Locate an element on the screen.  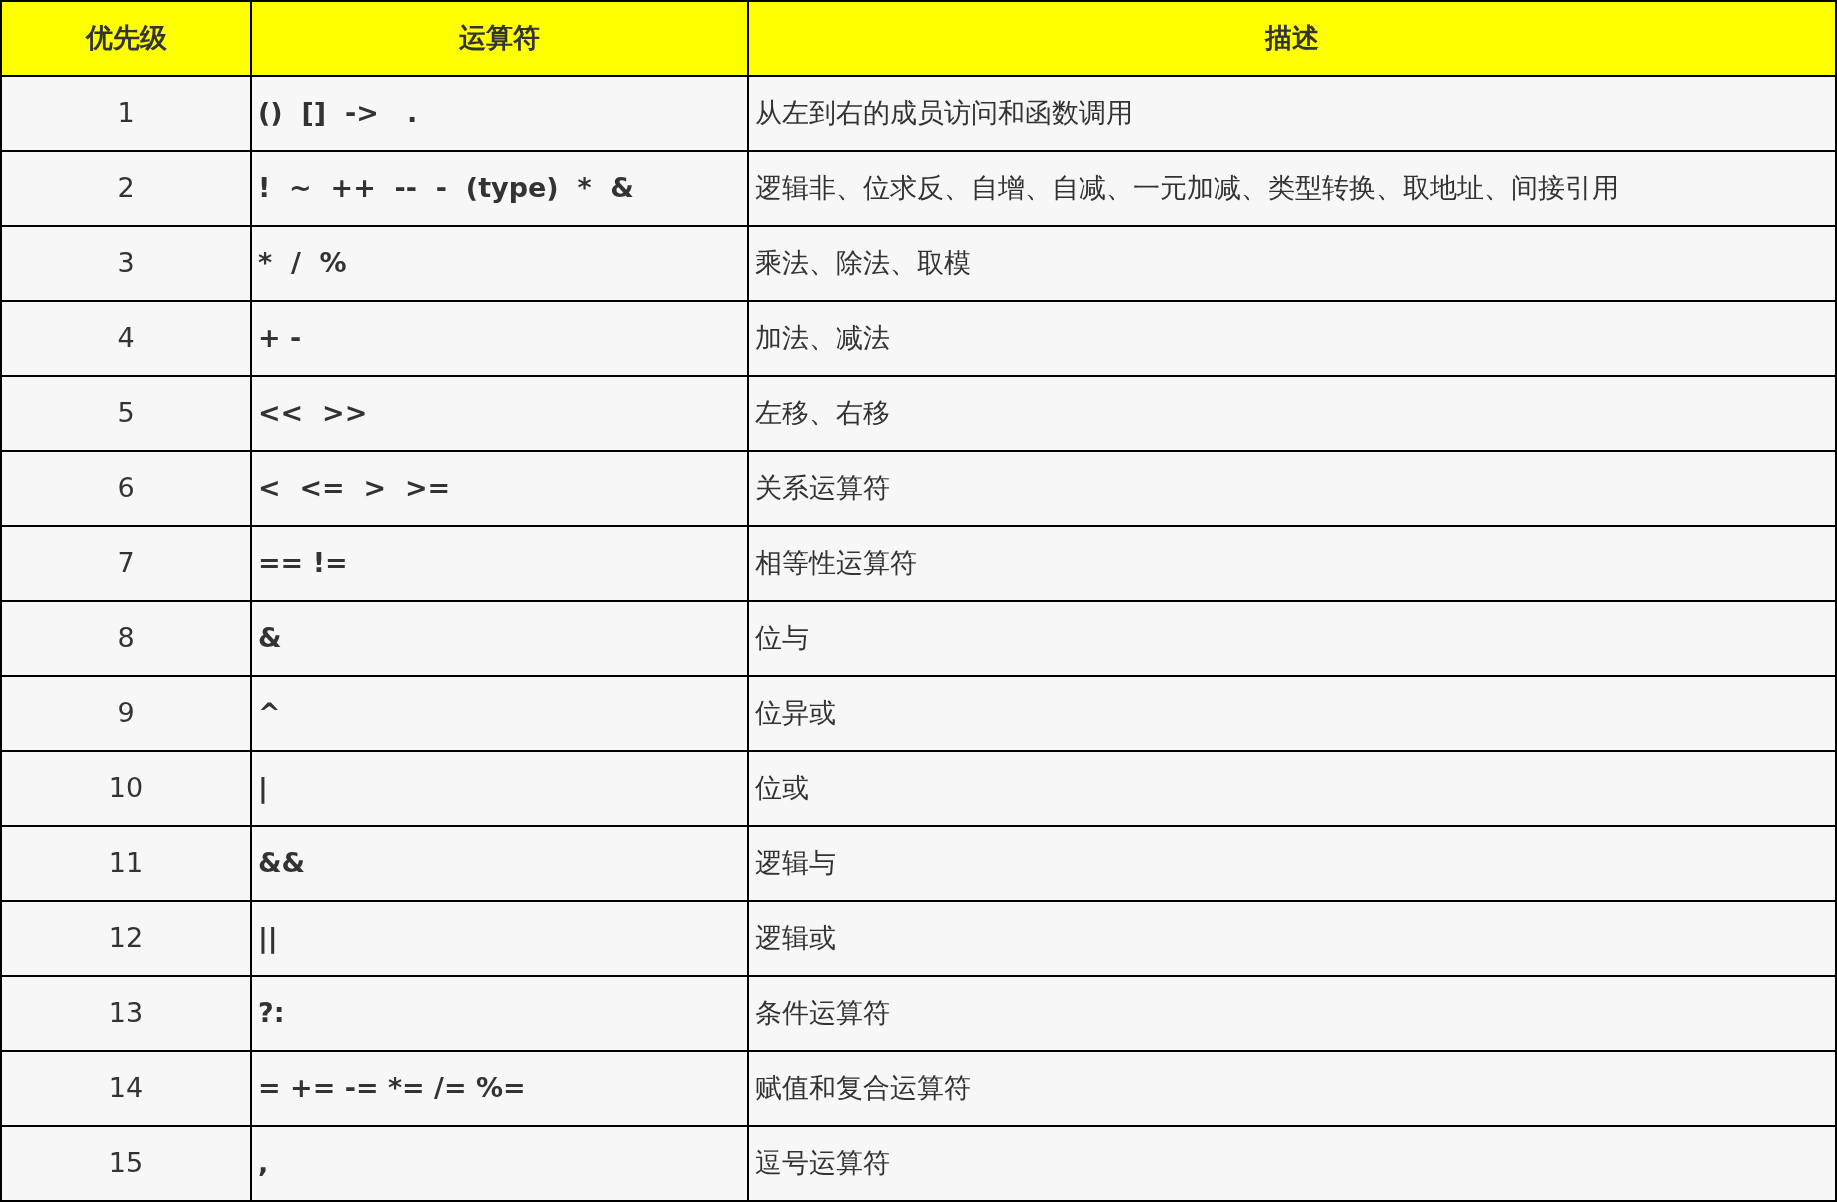
description-cell: 加法、减法 is located at coordinates (1292, 338).